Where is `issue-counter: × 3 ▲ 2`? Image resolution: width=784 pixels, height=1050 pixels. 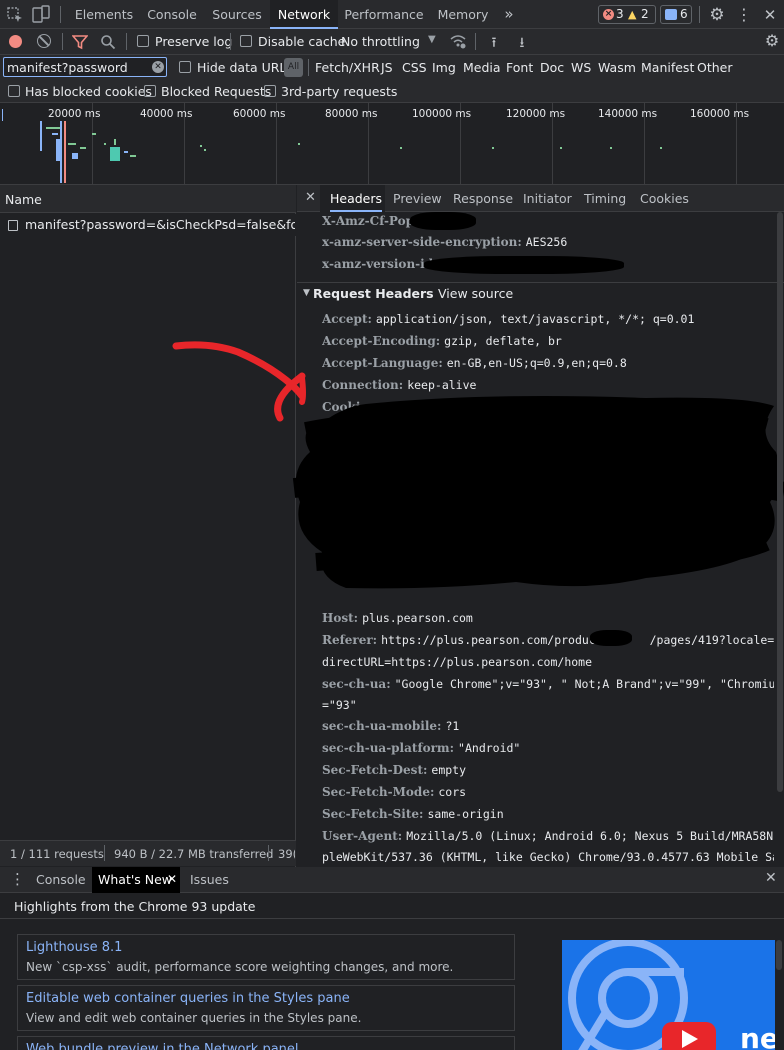 issue-counter: × 3 ▲ 2 is located at coordinates (627, 14).